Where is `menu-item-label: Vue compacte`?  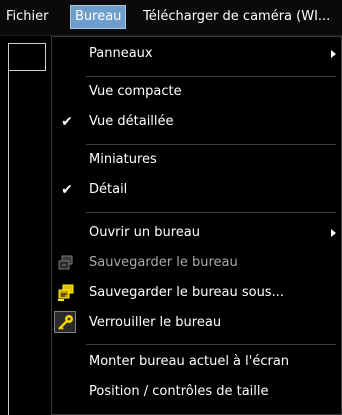
menu-item-label: Vue compacte is located at coordinates (135, 91).